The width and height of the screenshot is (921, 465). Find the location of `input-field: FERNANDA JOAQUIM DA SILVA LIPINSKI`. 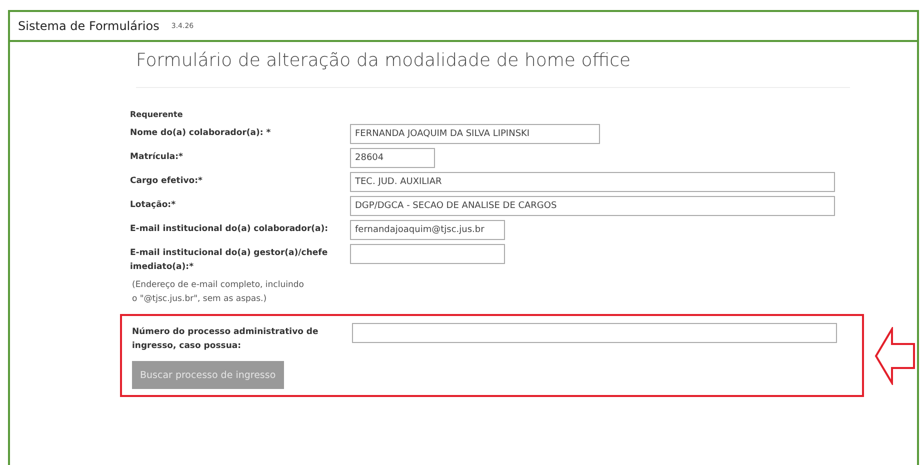

input-field: FERNANDA JOAQUIM DA SILVA LIPINSKI is located at coordinates (475, 134).